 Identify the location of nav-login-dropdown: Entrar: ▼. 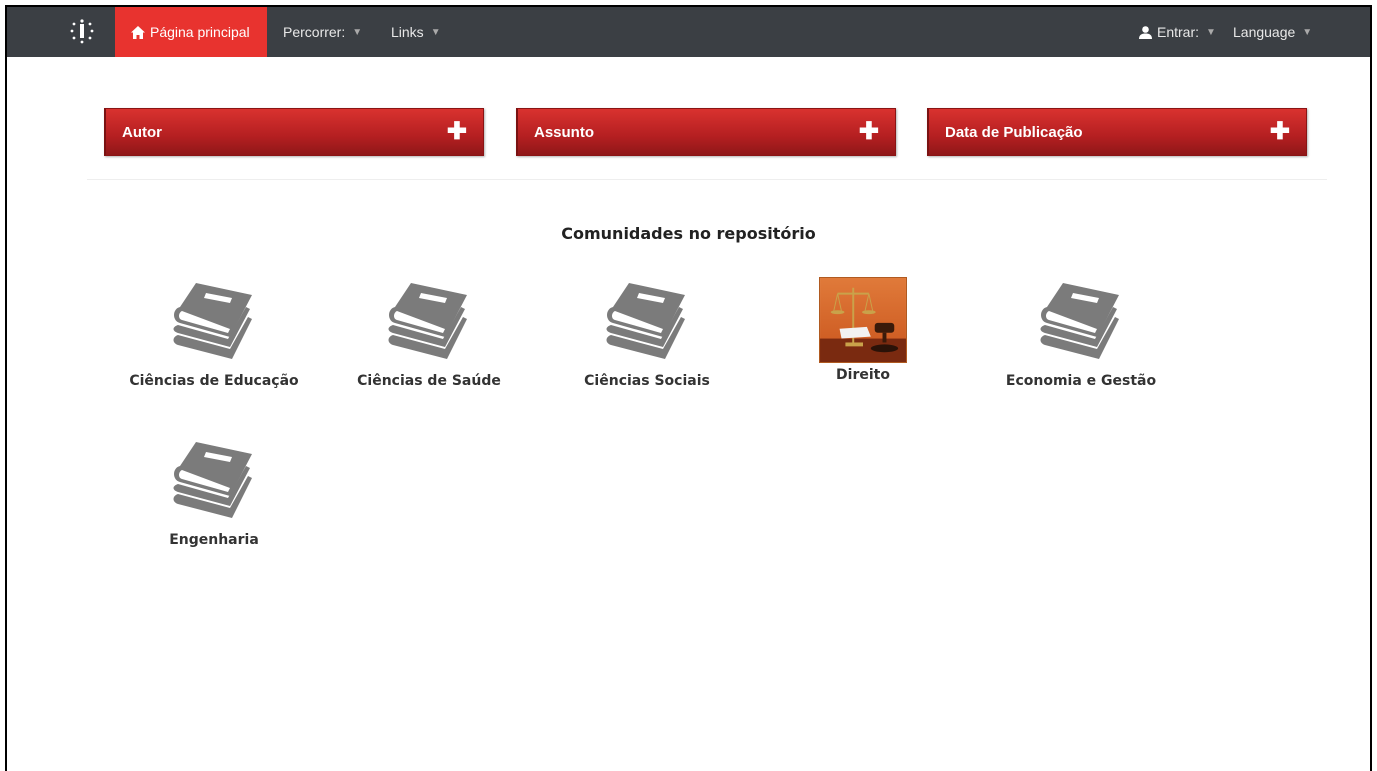
(1177, 32).